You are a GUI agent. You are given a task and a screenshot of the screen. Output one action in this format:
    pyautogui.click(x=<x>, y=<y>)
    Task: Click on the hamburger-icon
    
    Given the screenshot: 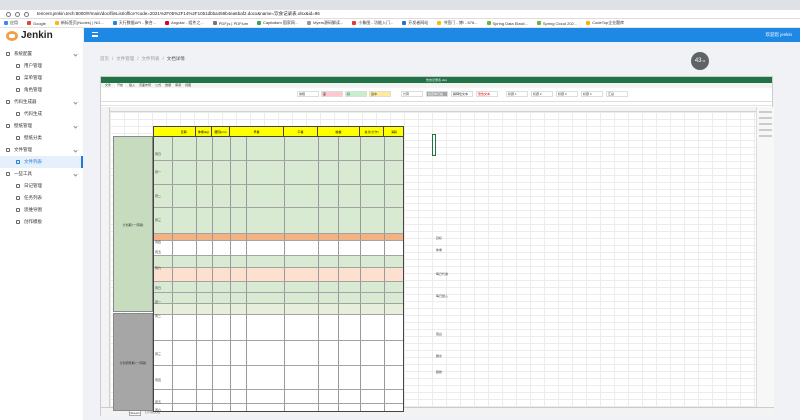 What is the action you would take?
    pyautogui.click(x=95, y=34)
    